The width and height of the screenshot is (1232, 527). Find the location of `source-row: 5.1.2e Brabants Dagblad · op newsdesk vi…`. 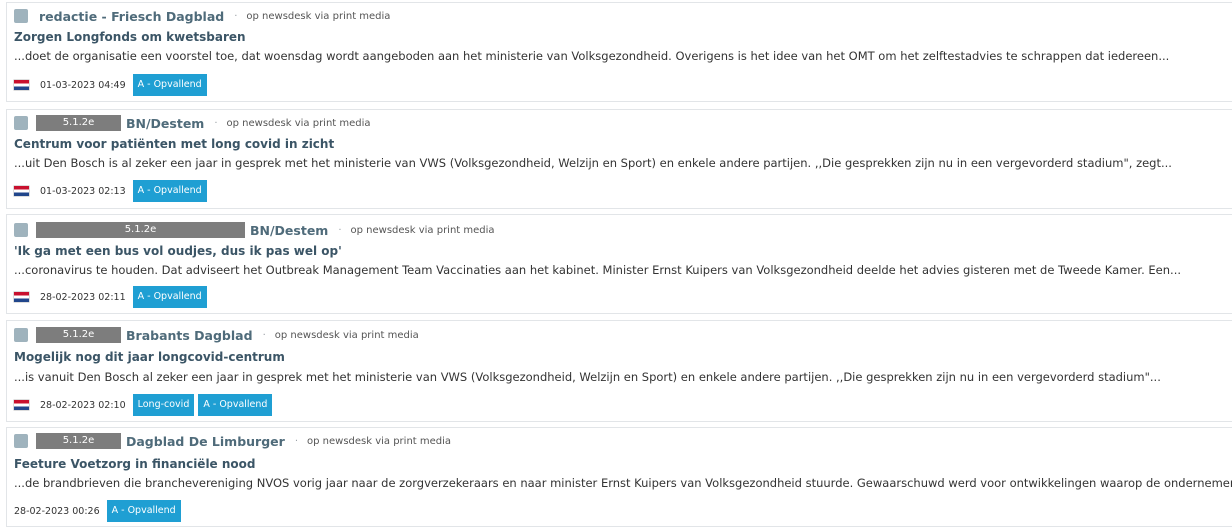

source-row: 5.1.2e Brabants Dagblad · op newsdesk vi… is located at coordinates (216, 335).